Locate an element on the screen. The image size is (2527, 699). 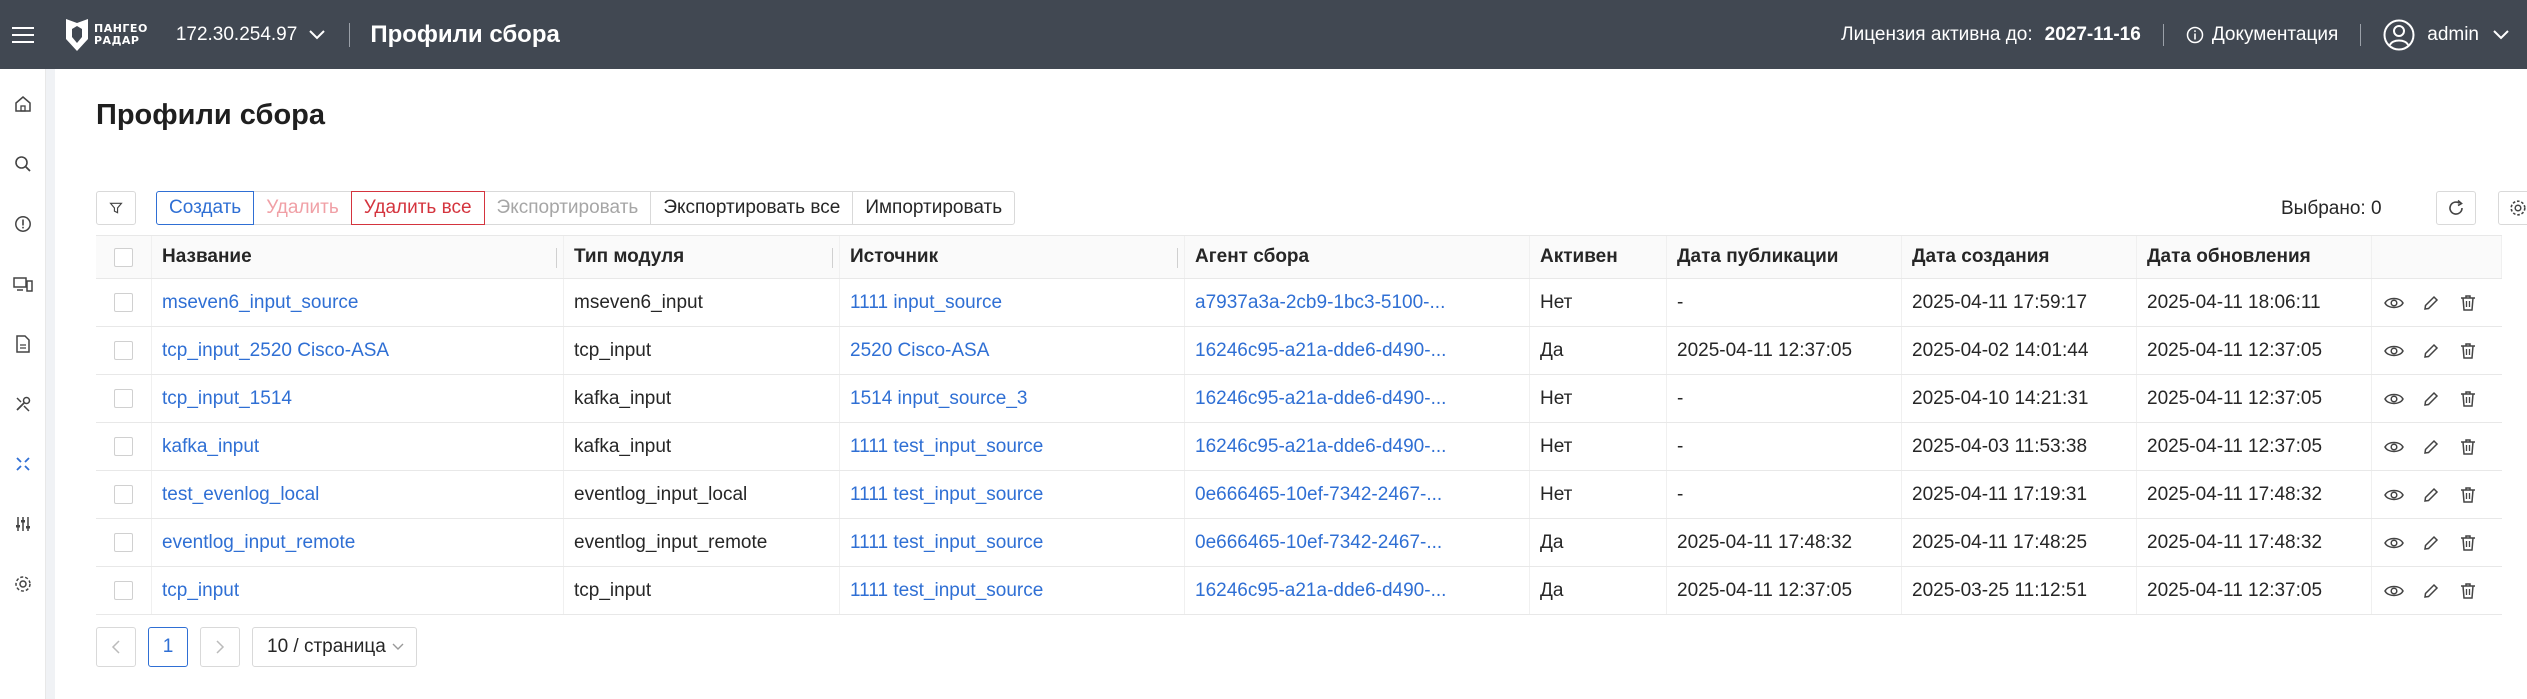
cell-created: 2025-04-11 17:19:31 is located at coordinates (2000, 494).